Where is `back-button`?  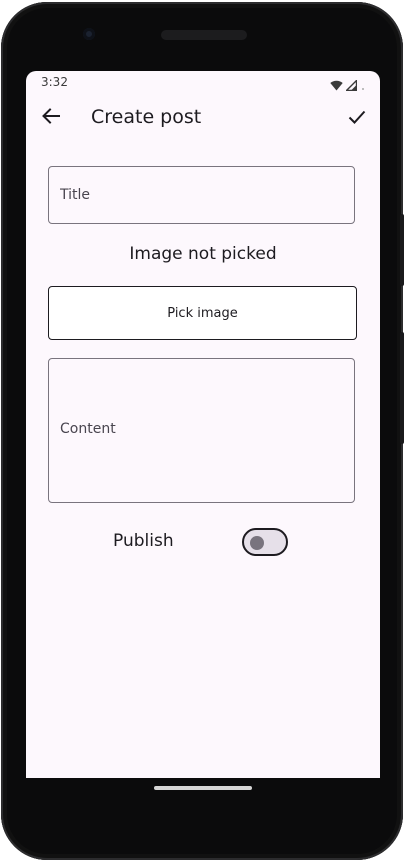 back-button is located at coordinates (51, 118).